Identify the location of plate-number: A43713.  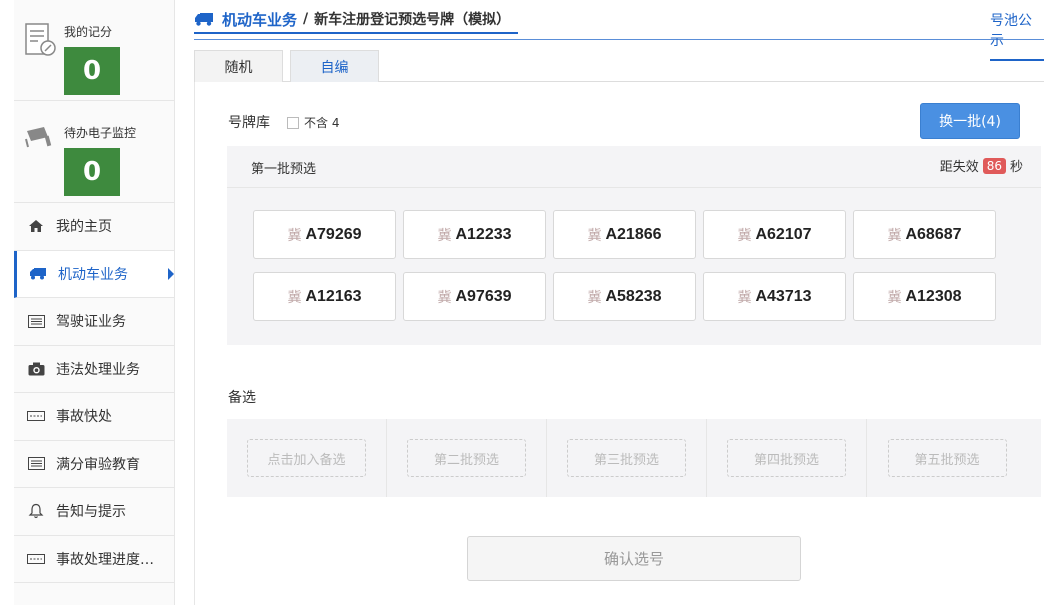
(783, 296).